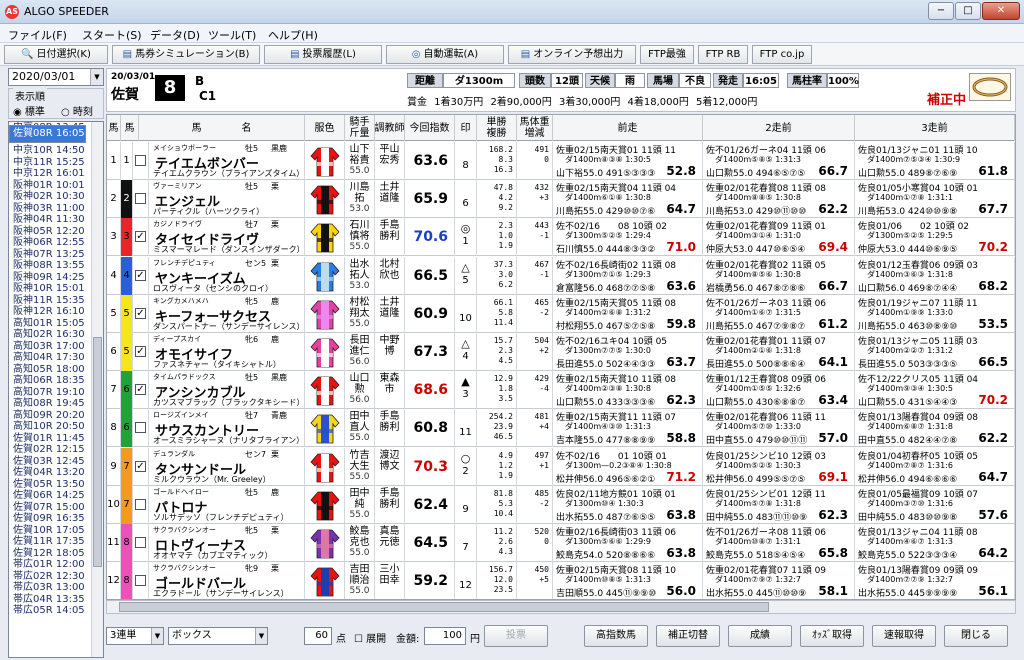 The height and width of the screenshot is (660, 1024). What do you see at coordinates (779, 128) in the screenshot?
I see `column-header: 2走前` at bounding box center [779, 128].